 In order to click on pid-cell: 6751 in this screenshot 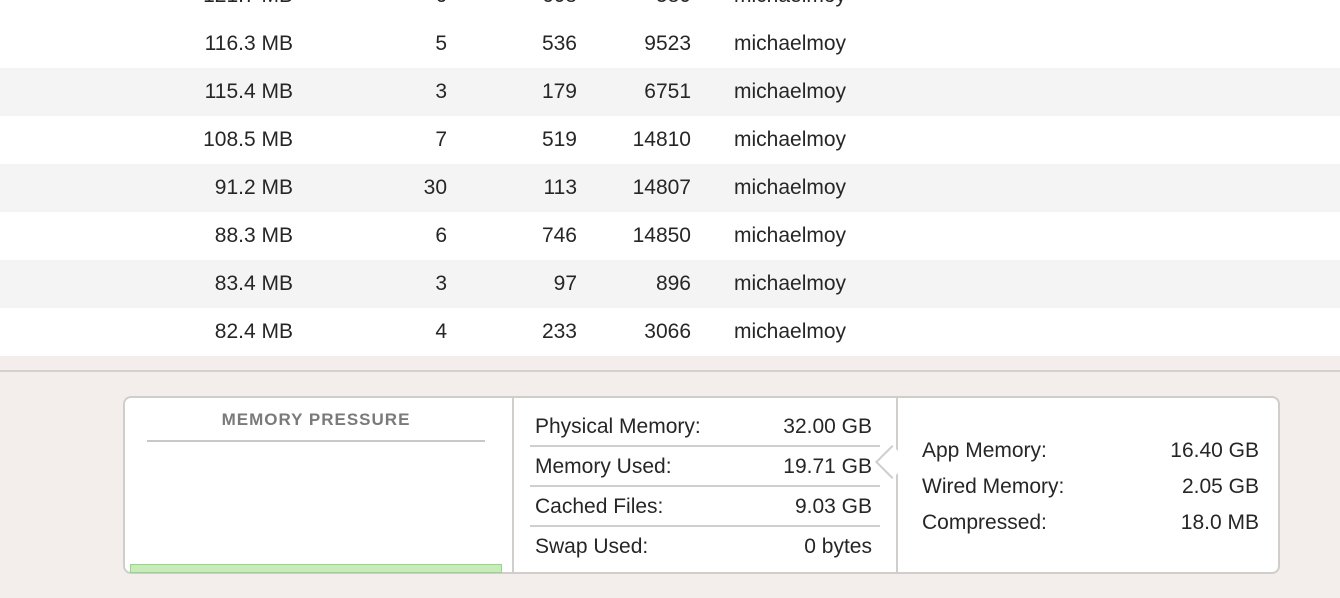, I will do `click(667, 91)`.